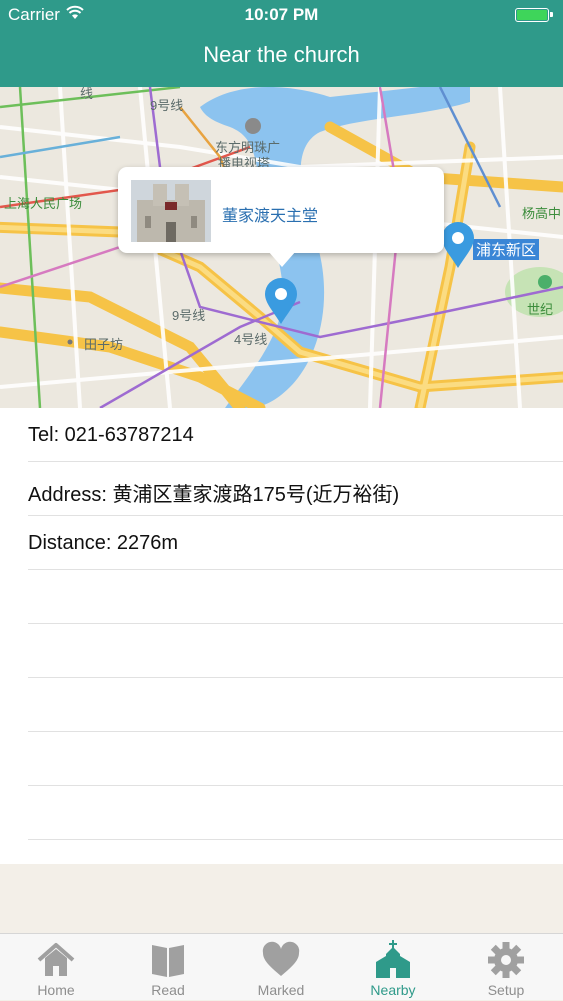 The height and width of the screenshot is (1001, 563). I want to click on church-location-pin, so click(281, 301).